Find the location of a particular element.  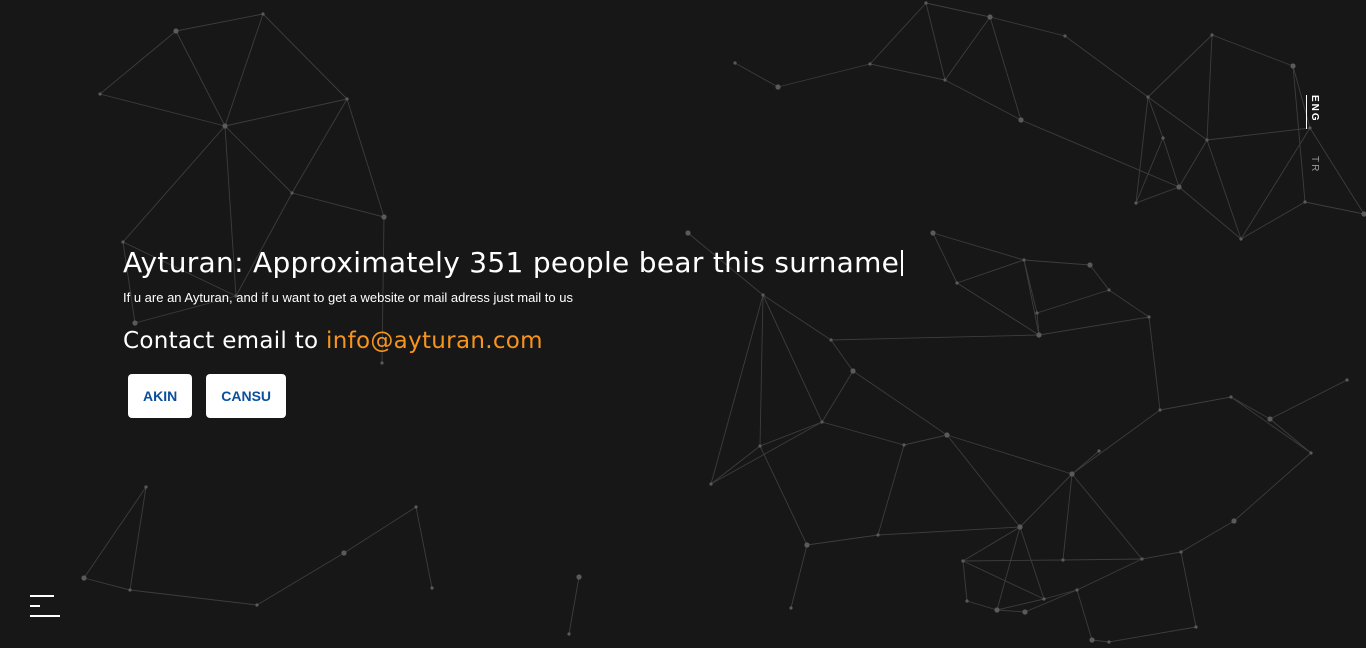

hamburger-menu-icon is located at coordinates (45, 606).